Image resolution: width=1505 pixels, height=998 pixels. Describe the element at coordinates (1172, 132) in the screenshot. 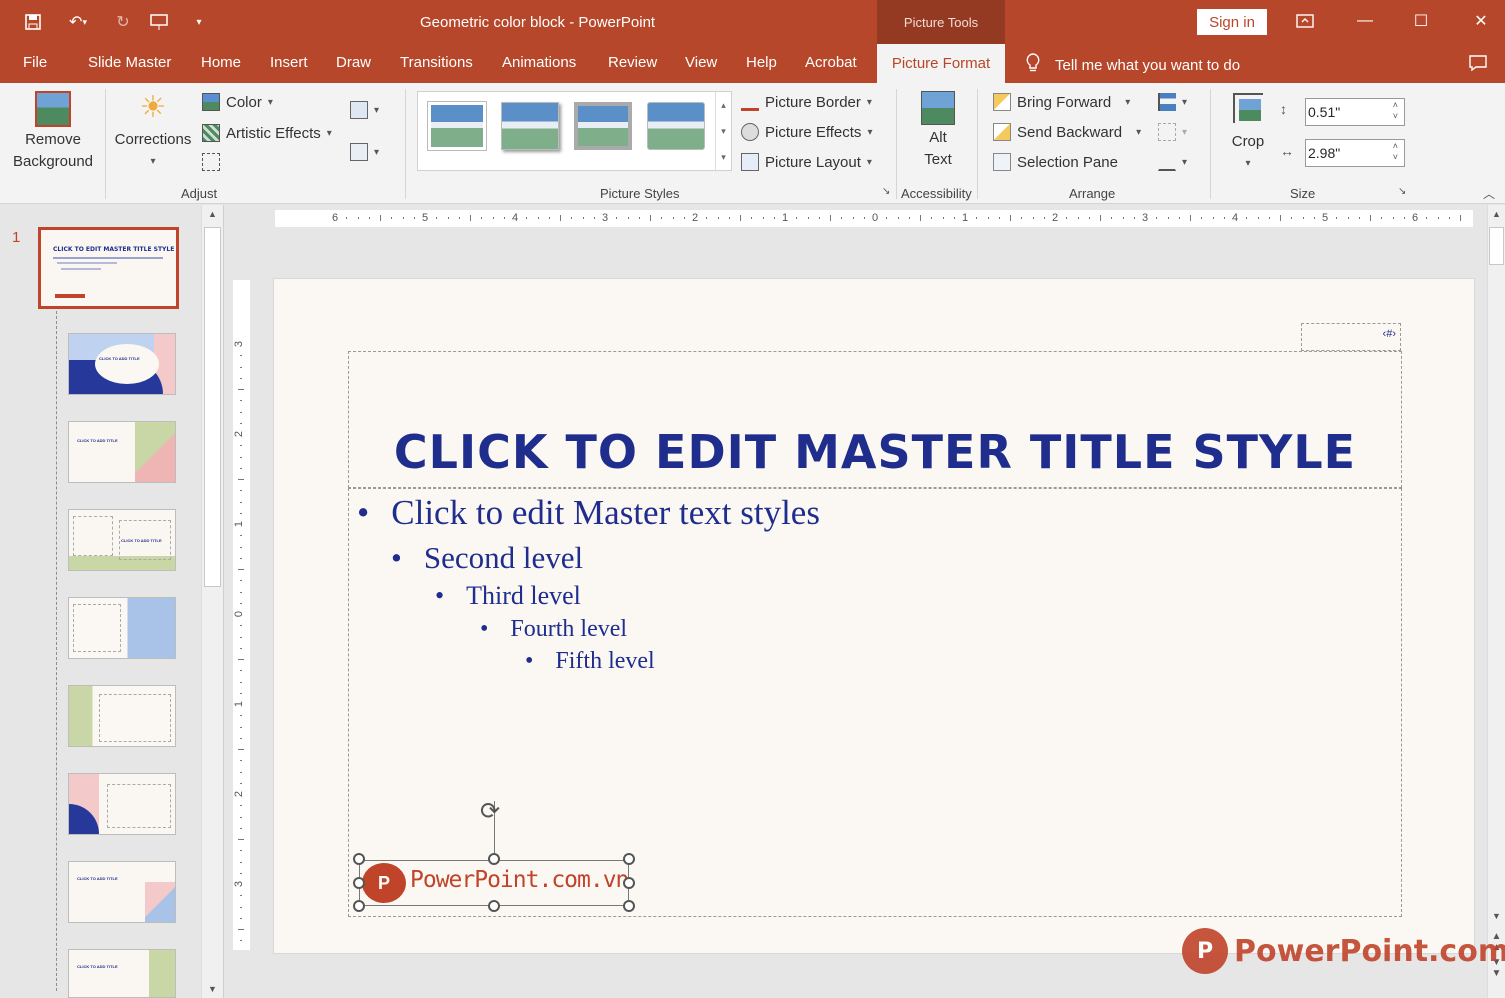

I see `group-button: ▾` at that location.